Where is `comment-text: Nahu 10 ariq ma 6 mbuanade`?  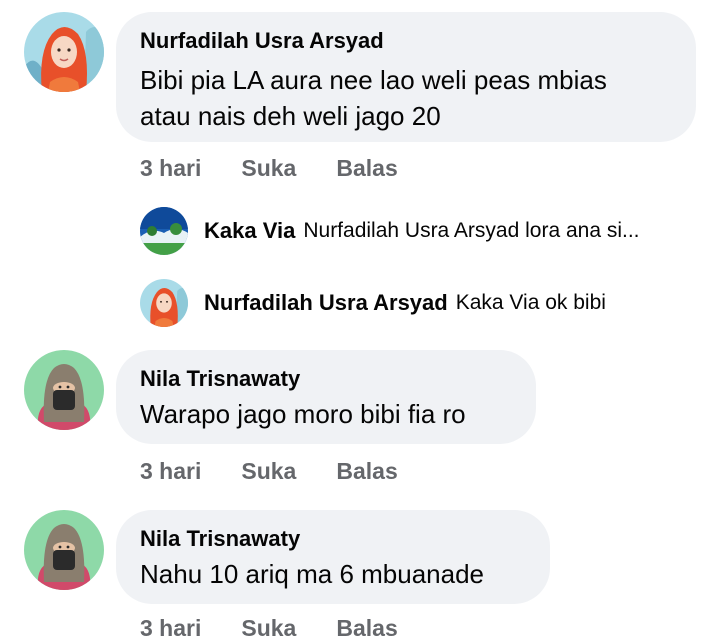 comment-text: Nahu 10 ariq ma 6 mbuanade is located at coordinates (312, 574).